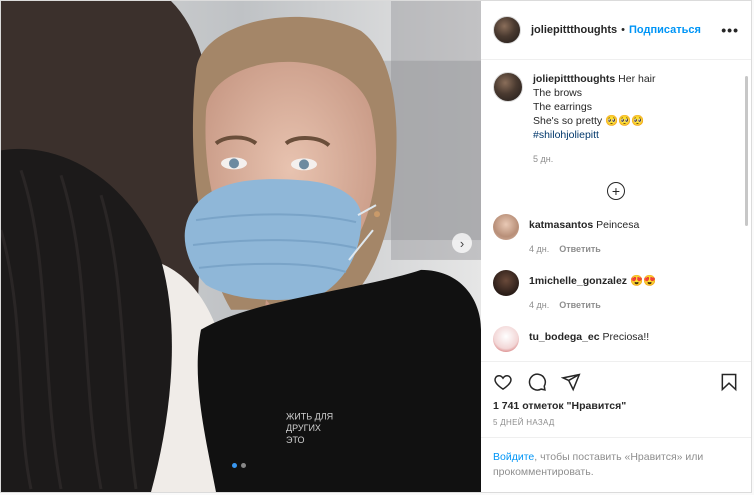 This screenshot has height=495, width=754. Describe the element at coordinates (616, 235) in the screenshot. I see `list-item: katmasantos Peincesa 4 дн. Ответить` at that location.